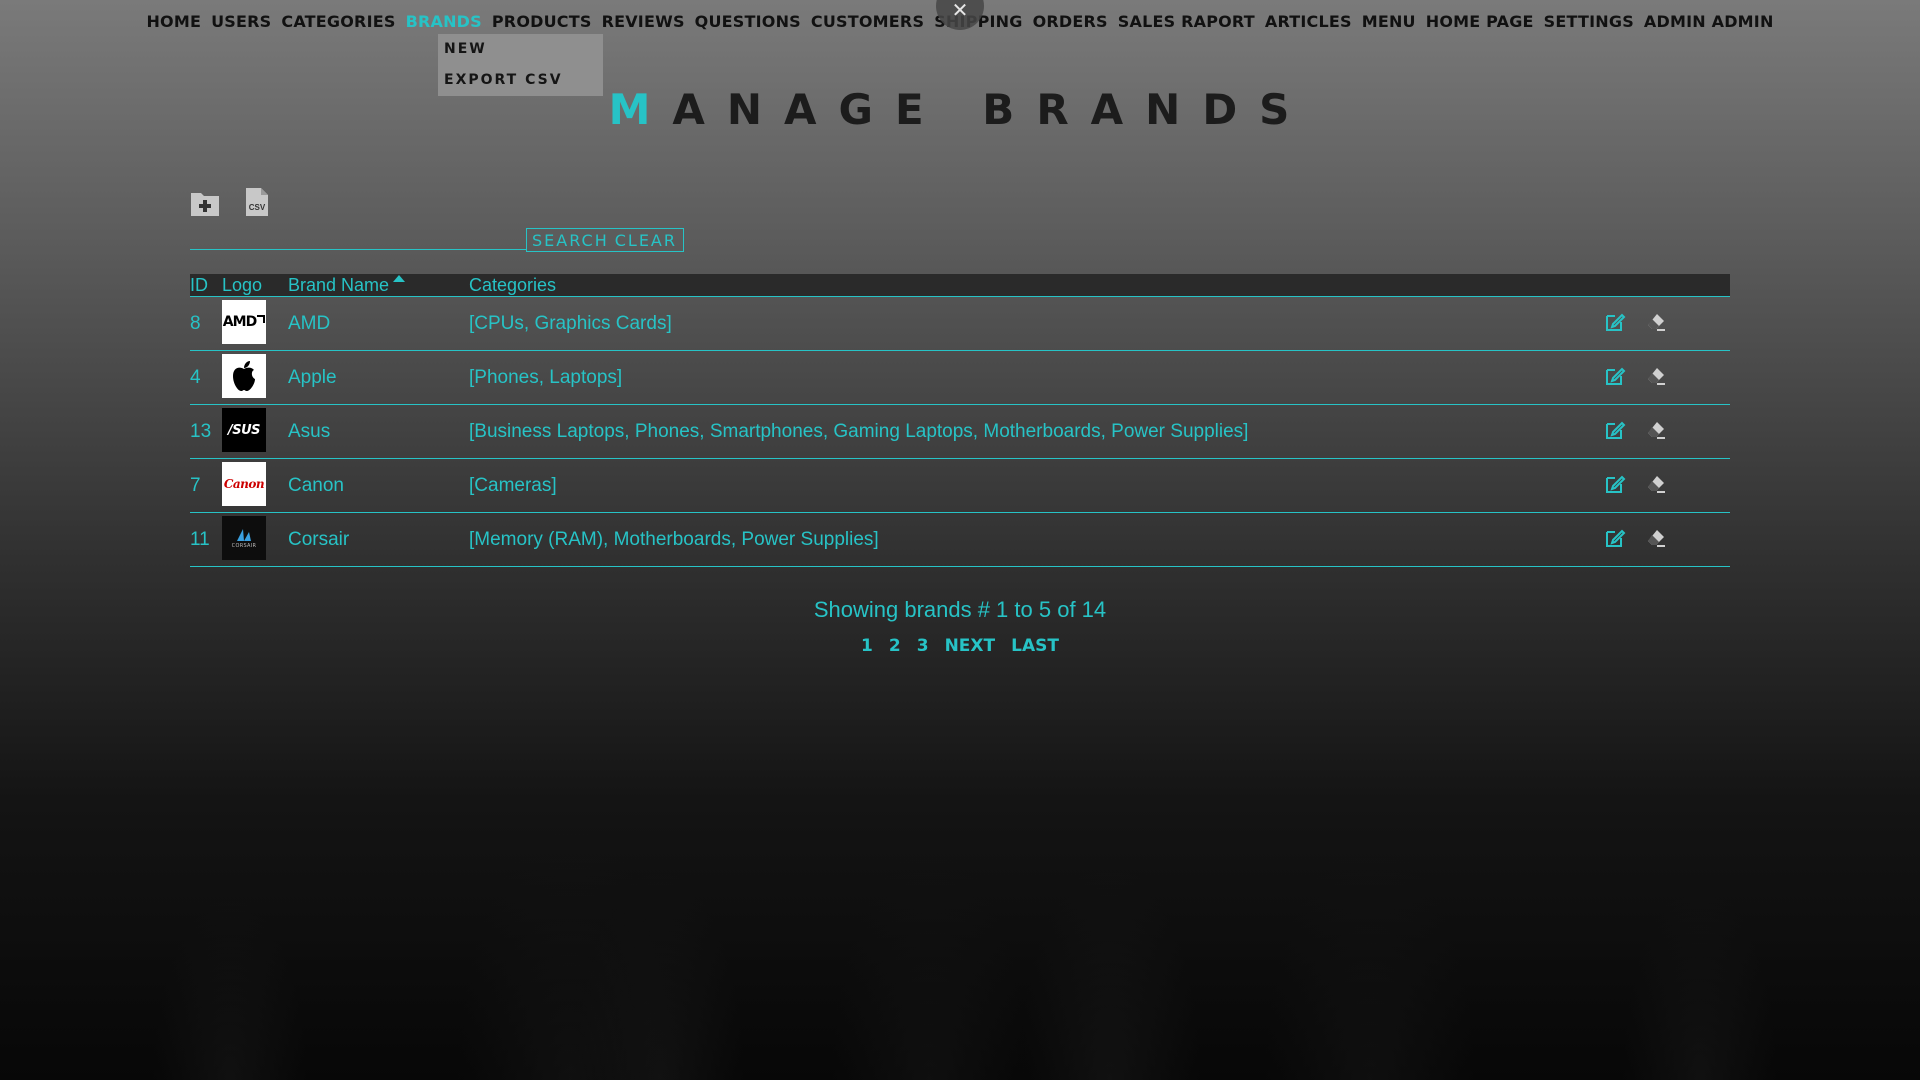 The image size is (1920, 1080). I want to click on canon-logo: Canon, so click(244, 484).